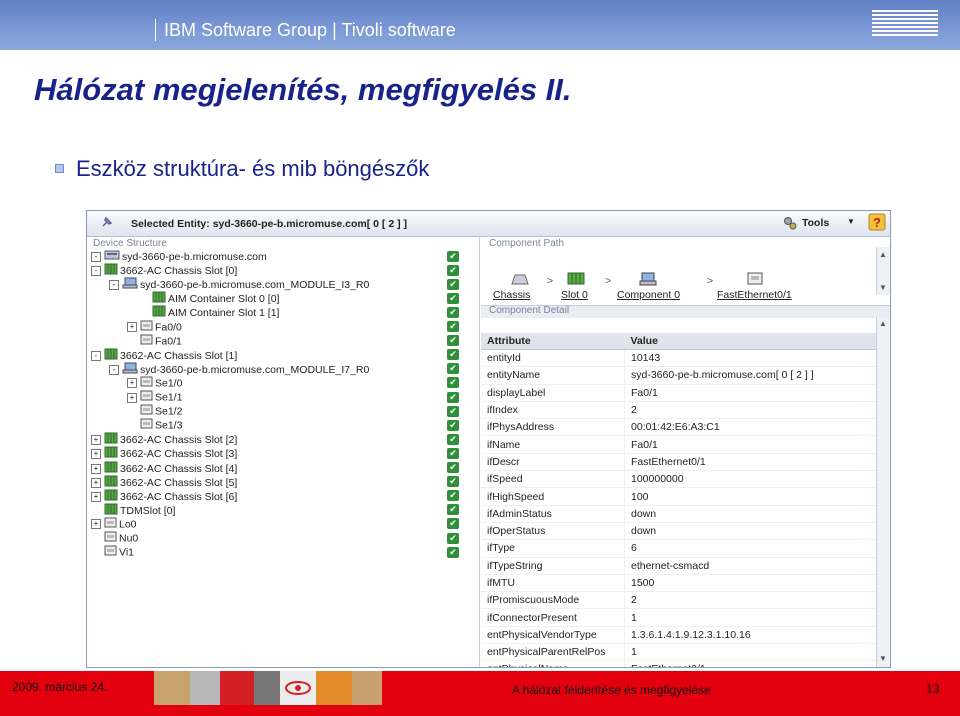 This screenshot has width=960, height=716. I want to click on tree-node: Nu0, so click(114, 538).